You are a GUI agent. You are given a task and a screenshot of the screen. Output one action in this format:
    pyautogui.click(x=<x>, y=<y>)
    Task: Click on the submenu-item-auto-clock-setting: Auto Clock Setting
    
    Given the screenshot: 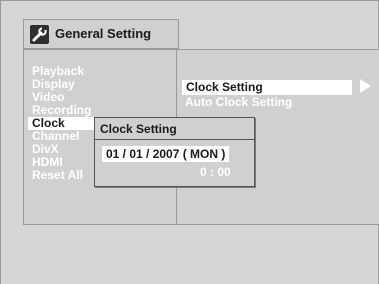 What is the action you would take?
    pyautogui.click(x=238, y=102)
    